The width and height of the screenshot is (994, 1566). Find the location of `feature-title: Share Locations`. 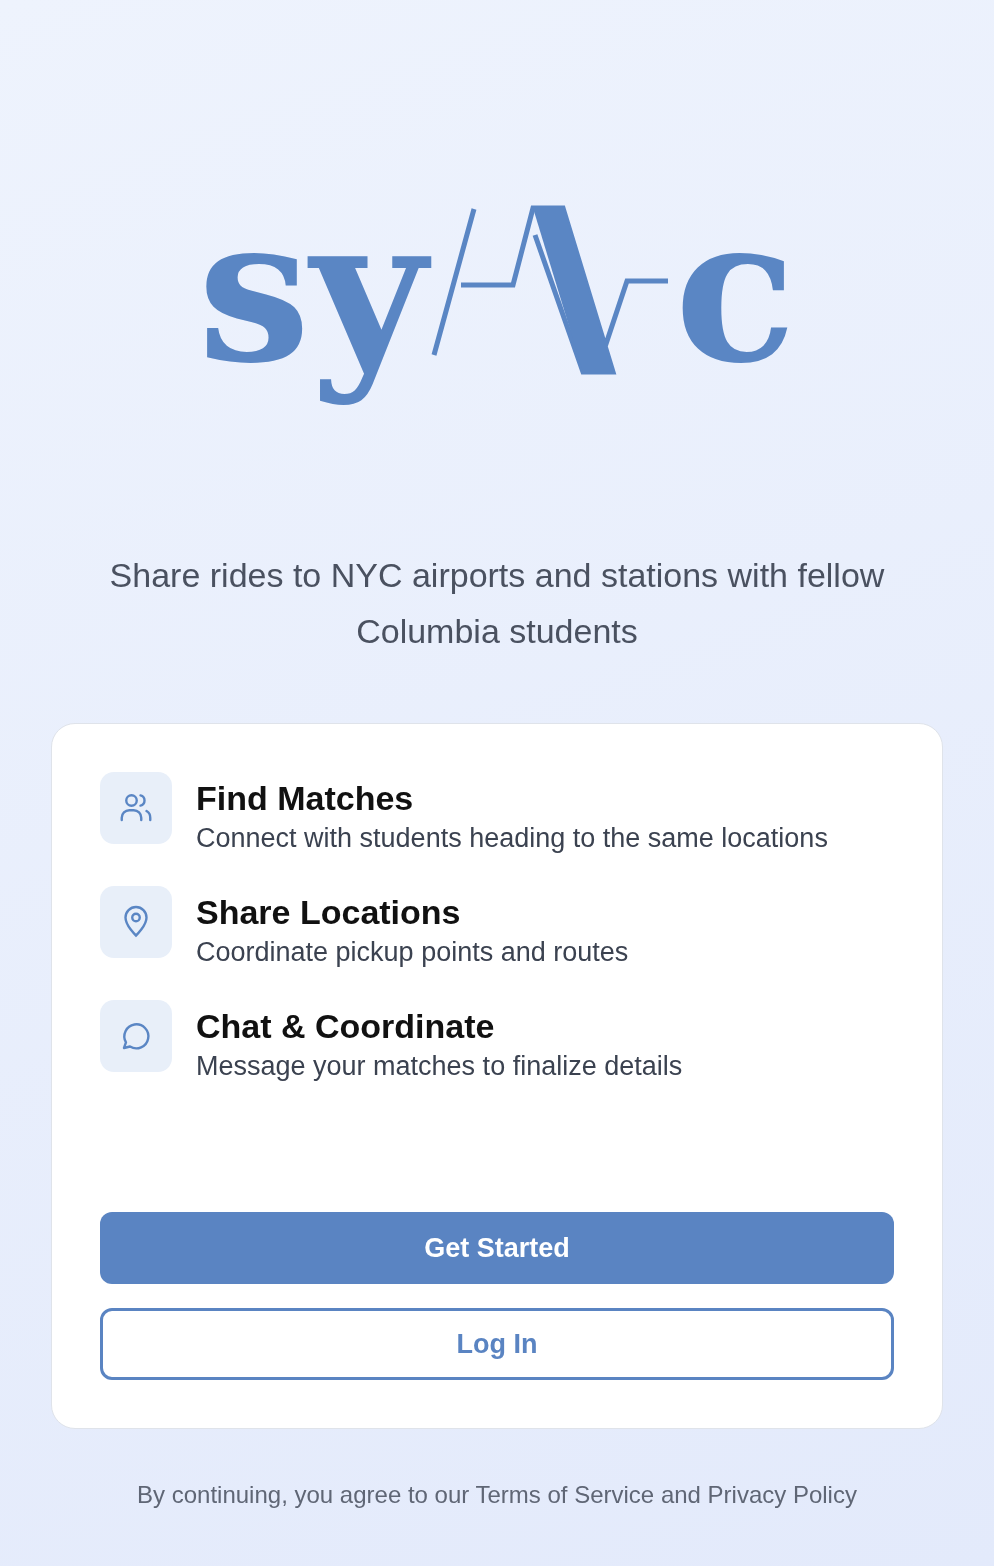

feature-title: Share Locations is located at coordinates (329, 912).